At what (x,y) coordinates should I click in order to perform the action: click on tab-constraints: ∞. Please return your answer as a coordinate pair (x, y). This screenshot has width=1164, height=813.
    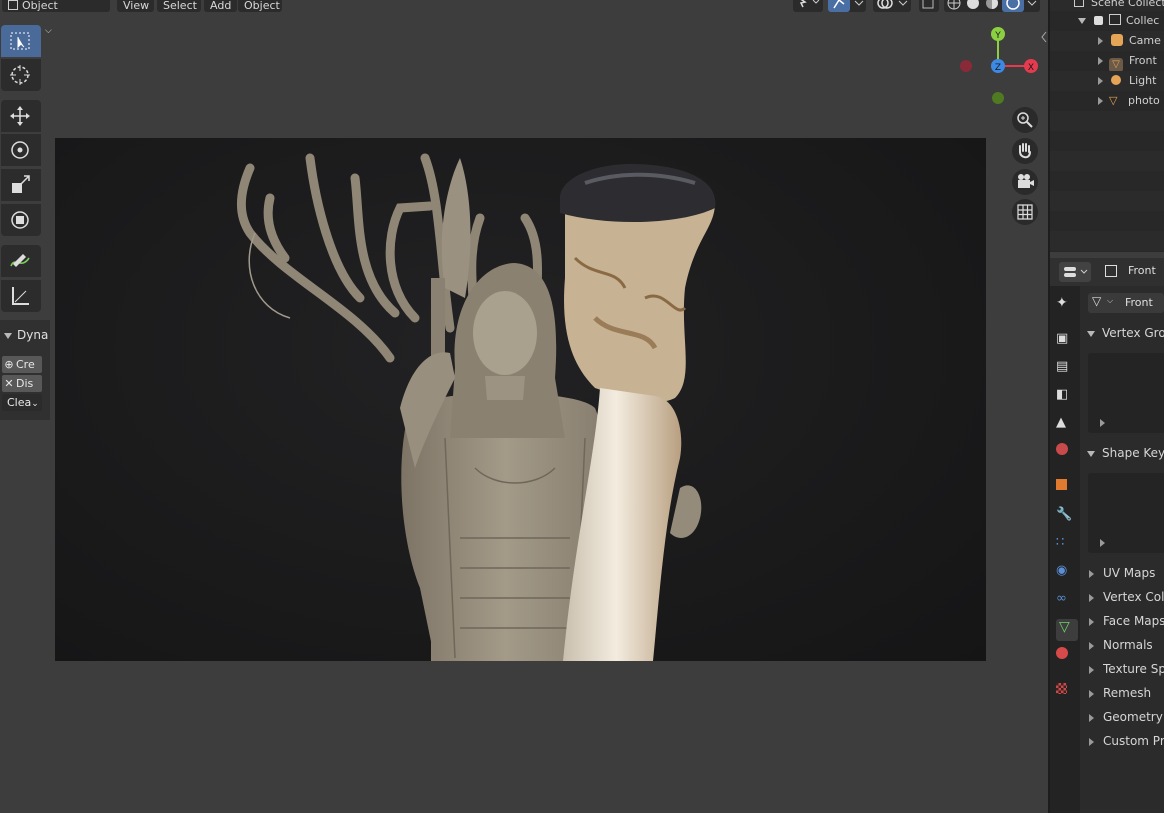
    Looking at the image, I should click on (1067, 602).